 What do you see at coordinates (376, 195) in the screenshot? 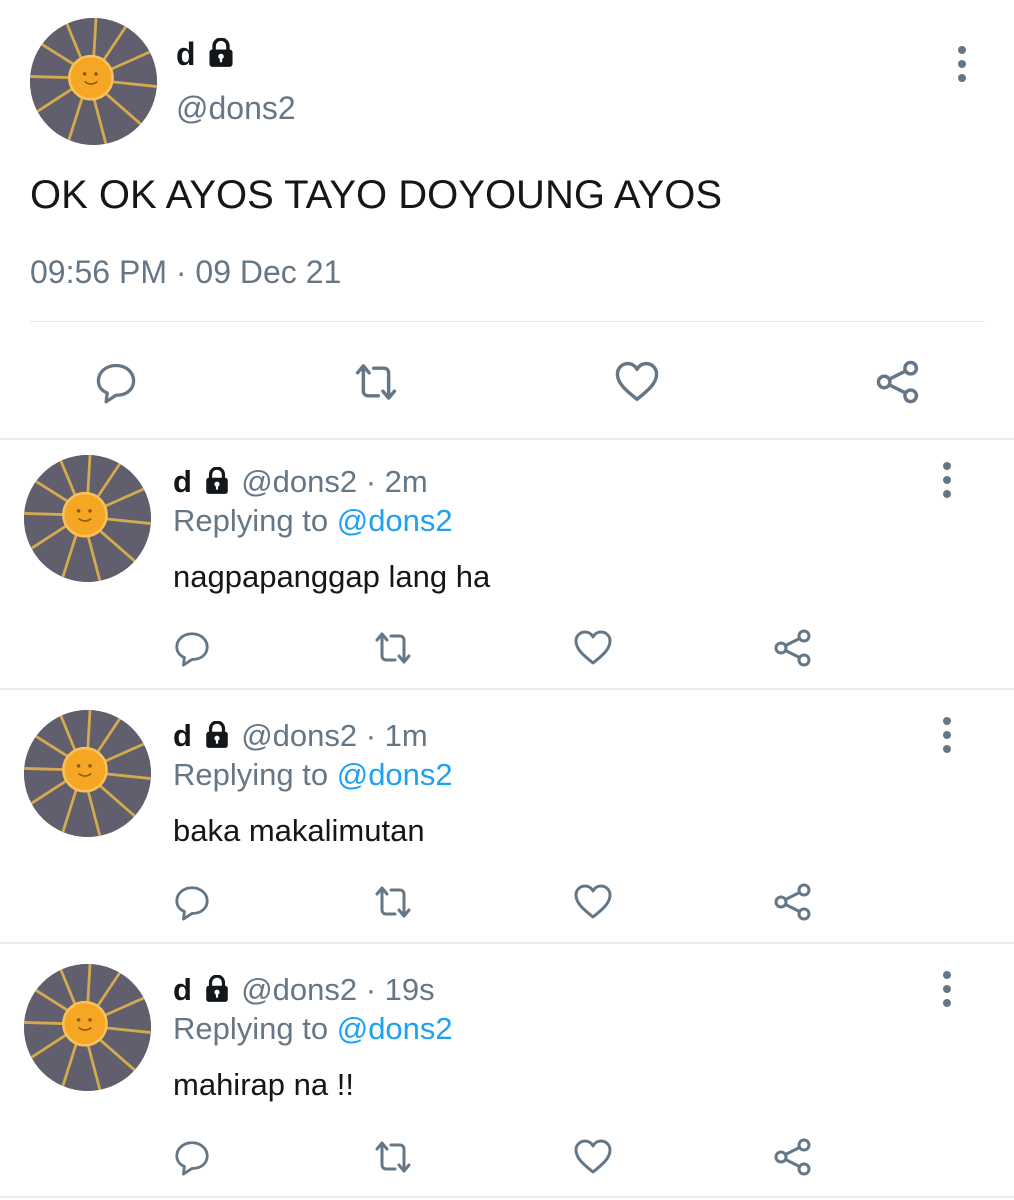
I see `tweet-text: OK OK AYOS TAYO DOYOUNG AYOS` at bounding box center [376, 195].